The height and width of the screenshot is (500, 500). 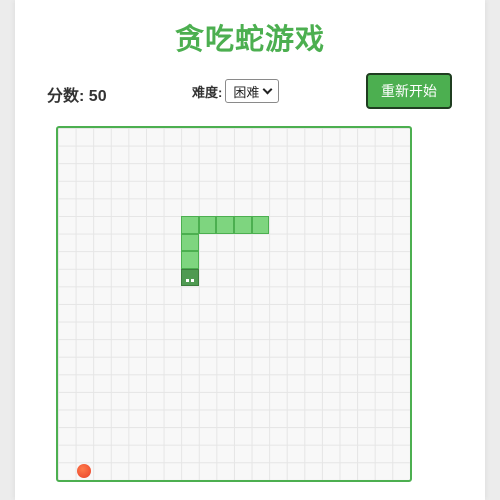 What do you see at coordinates (66, 96) in the screenshot?
I see `score-label: 分数:` at bounding box center [66, 96].